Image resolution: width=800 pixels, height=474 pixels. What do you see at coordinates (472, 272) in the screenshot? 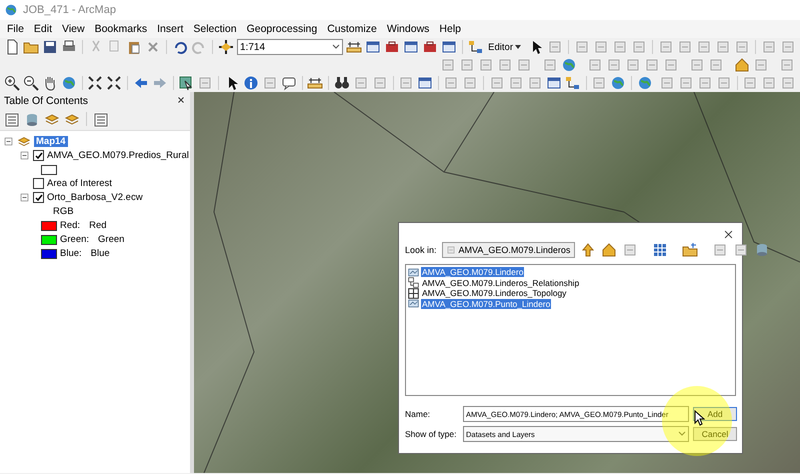
I see `dataset-item: AMVA_GEO.M079.Lindero` at bounding box center [472, 272].